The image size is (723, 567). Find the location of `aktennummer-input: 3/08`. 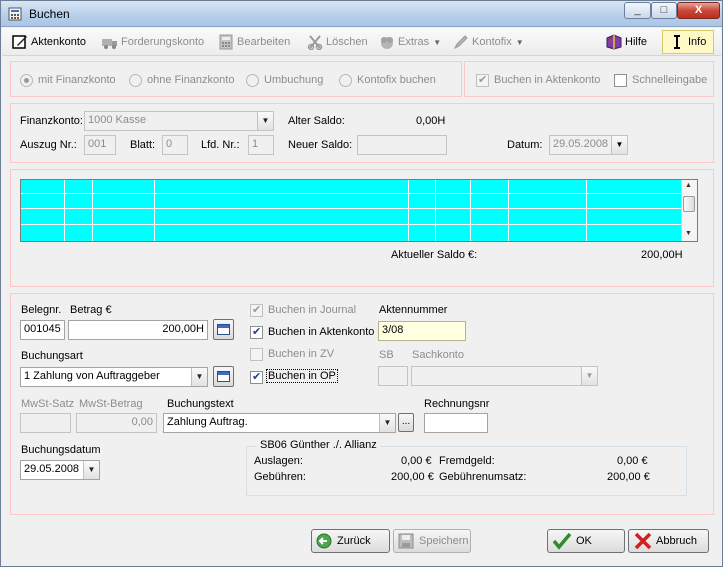

aktennummer-input: 3/08 is located at coordinates (422, 331).